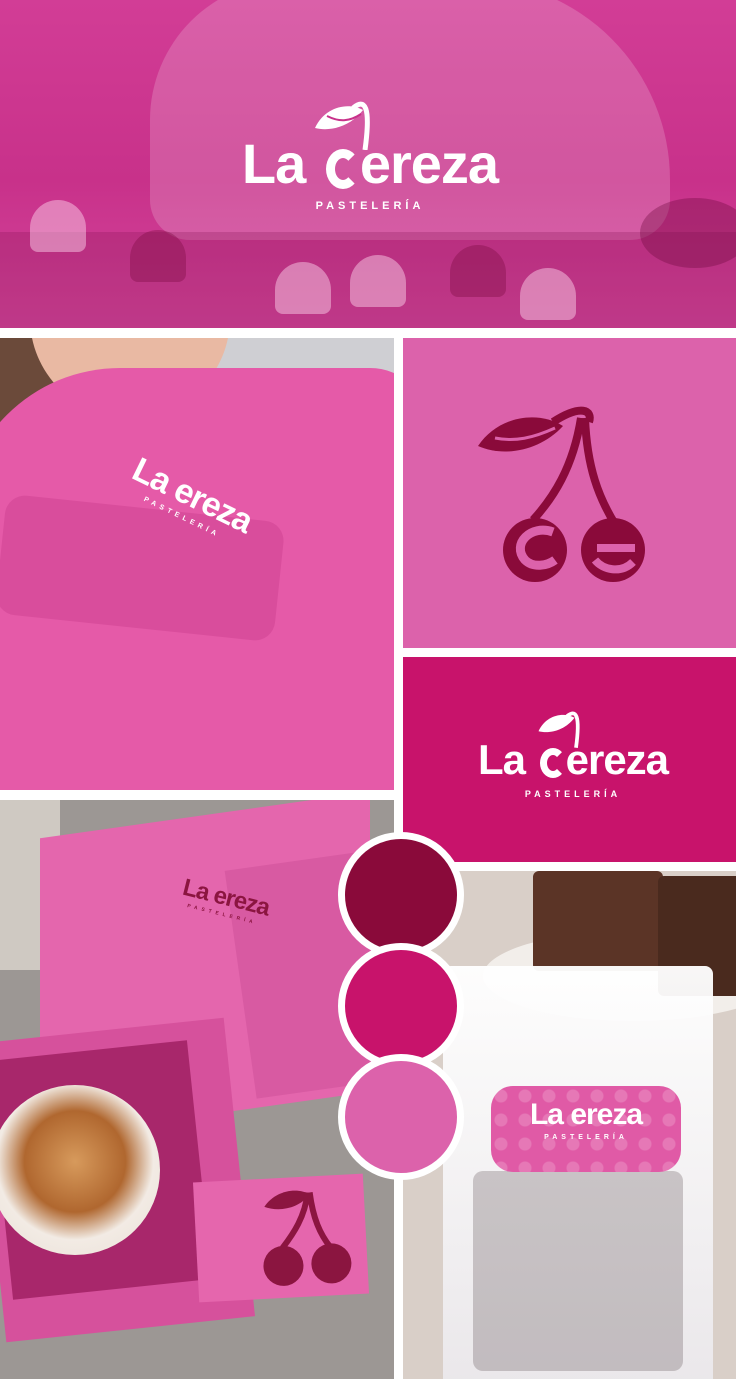 Image resolution: width=736 pixels, height=1379 pixels. I want to click on icon-panel, so click(569, 493).